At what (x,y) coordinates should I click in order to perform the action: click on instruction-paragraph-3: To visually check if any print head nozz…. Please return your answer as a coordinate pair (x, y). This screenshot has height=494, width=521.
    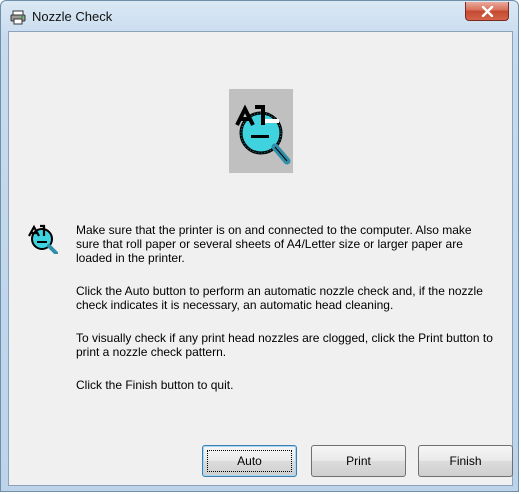
    Looking at the image, I should click on (284, 345).